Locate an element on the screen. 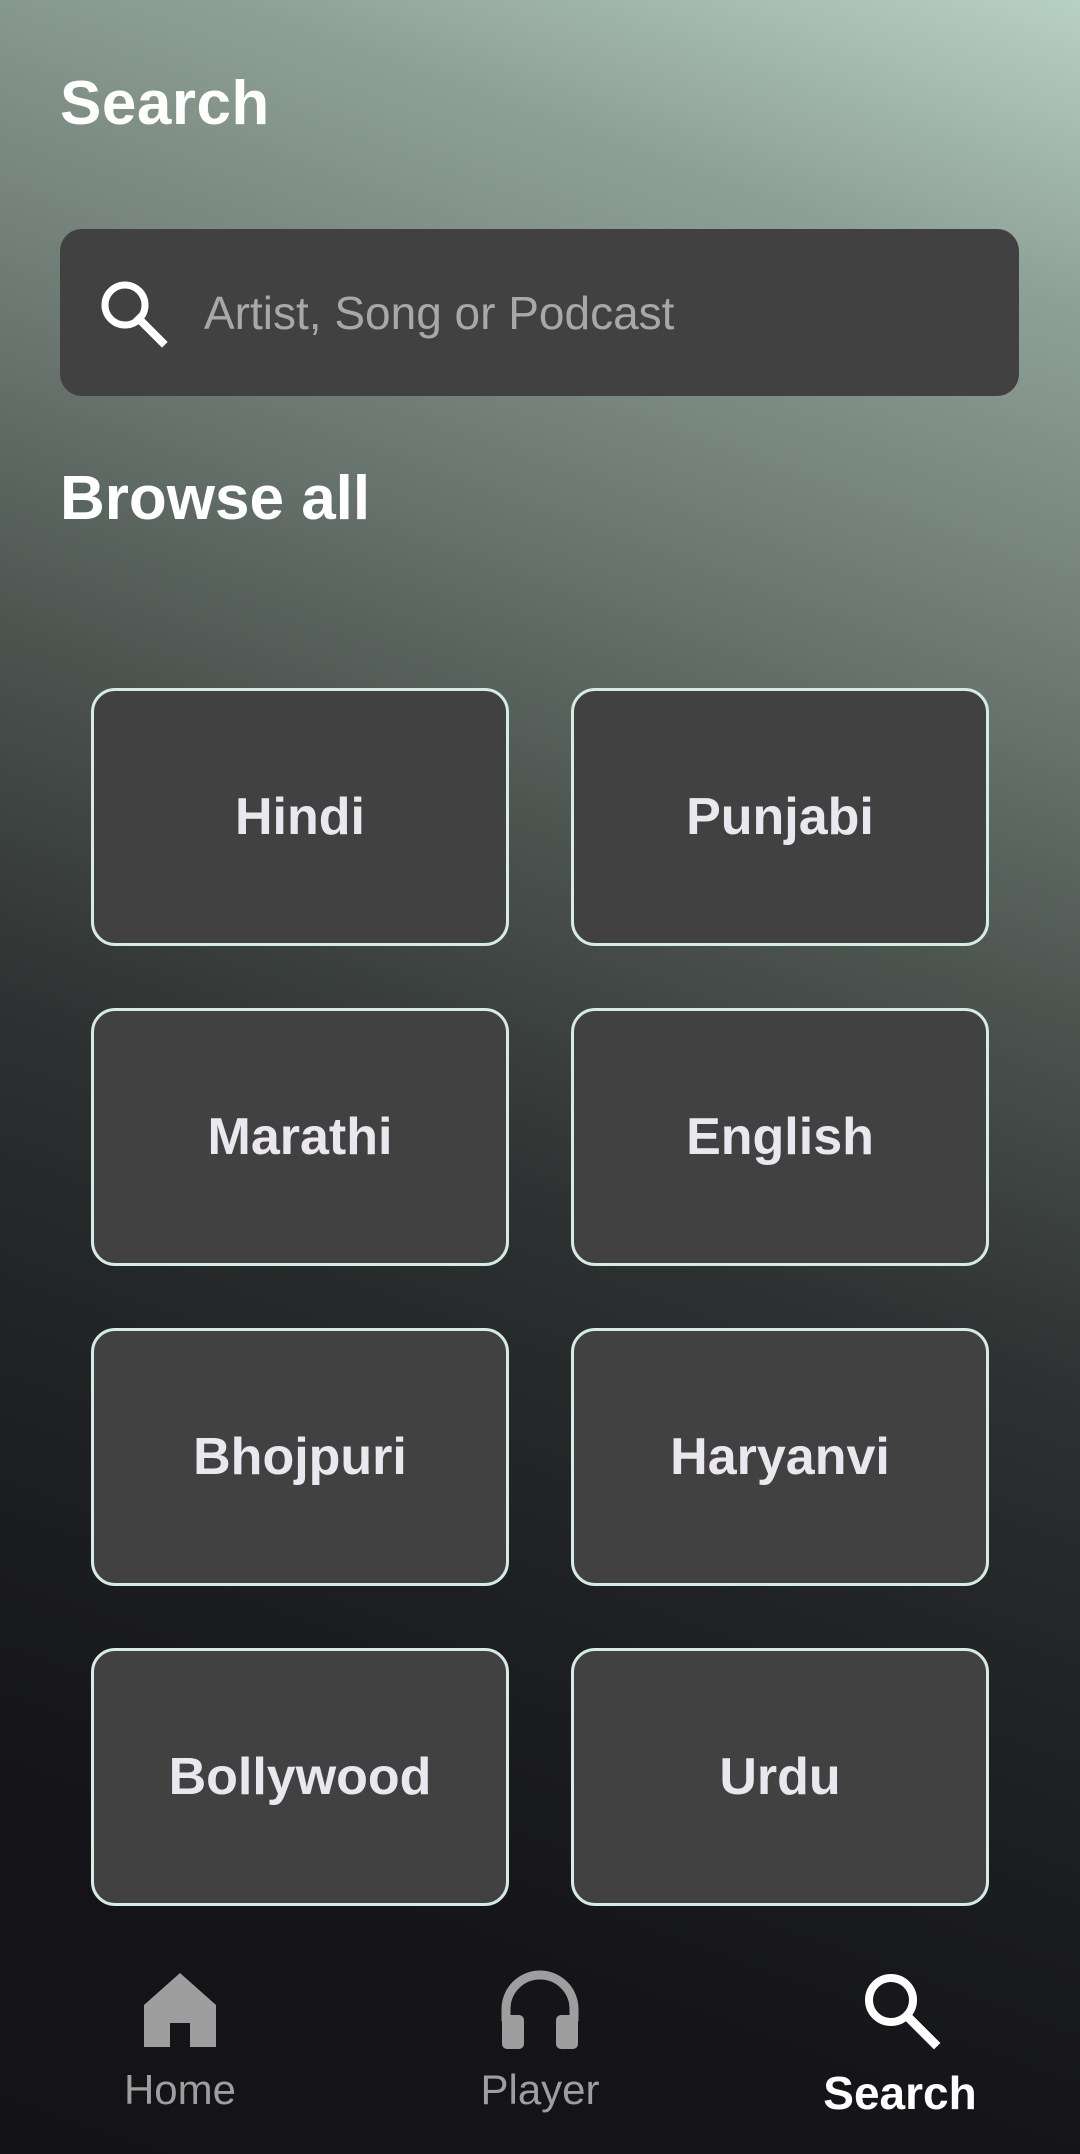 This screenshot has width=1080, height=2154. category-card-haryanvi: Haryanvi is located at coordinates (780, 1457).